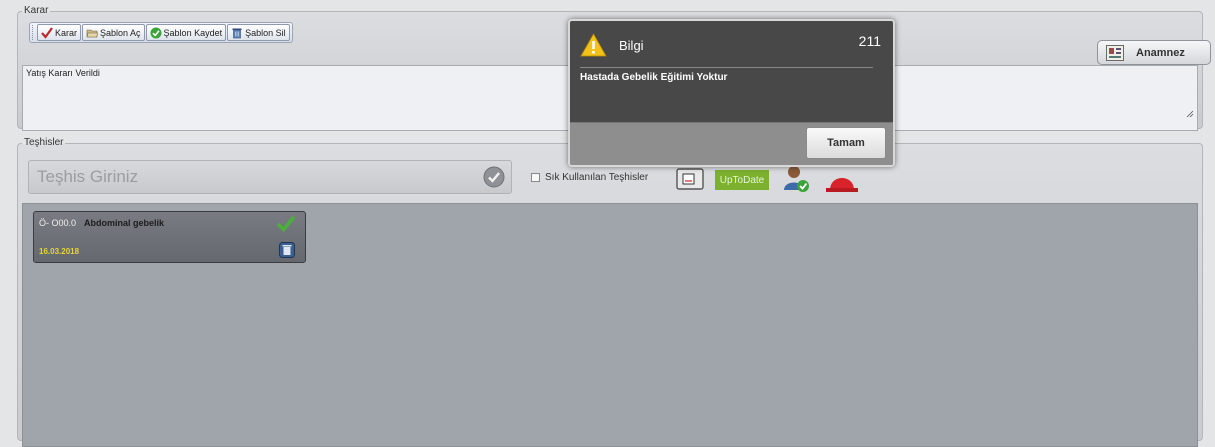 The width and height of the screenshot is (1215, 447). I want to click on warning-triangle-icon, so click(593, 45).